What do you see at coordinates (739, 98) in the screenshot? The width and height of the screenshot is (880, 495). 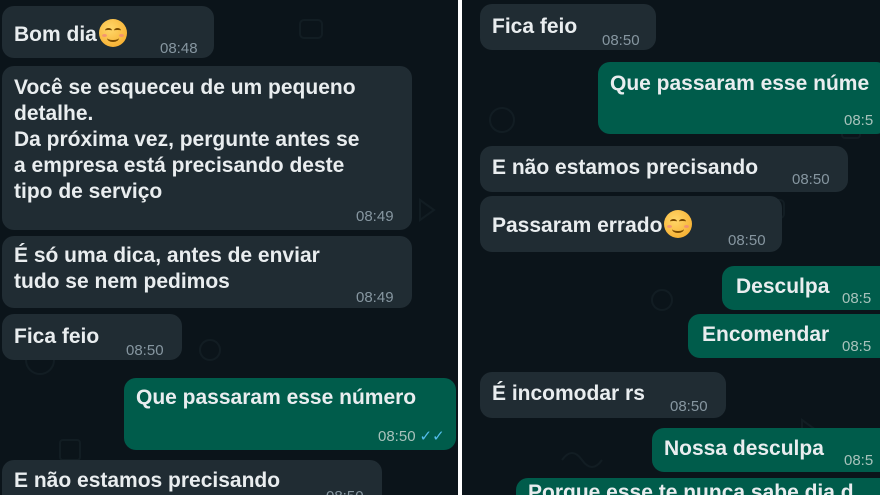 I see `message-bubble-outgoing: Que passaram esse núme 08:5` at bounding box center [739, 98].